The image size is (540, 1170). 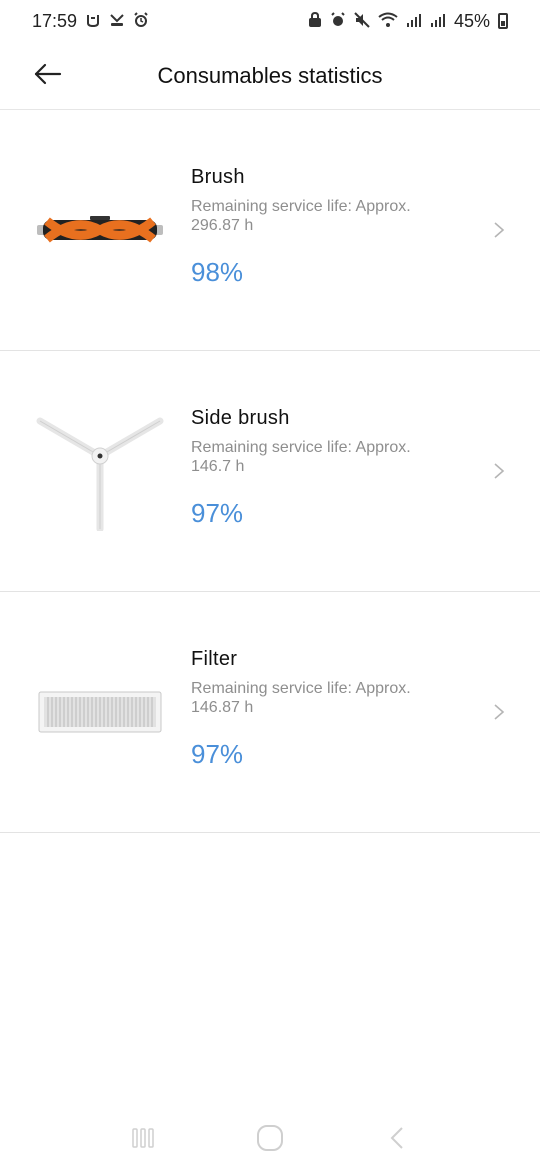 I want to click on side-brush-image, so click(x=100, y=471).